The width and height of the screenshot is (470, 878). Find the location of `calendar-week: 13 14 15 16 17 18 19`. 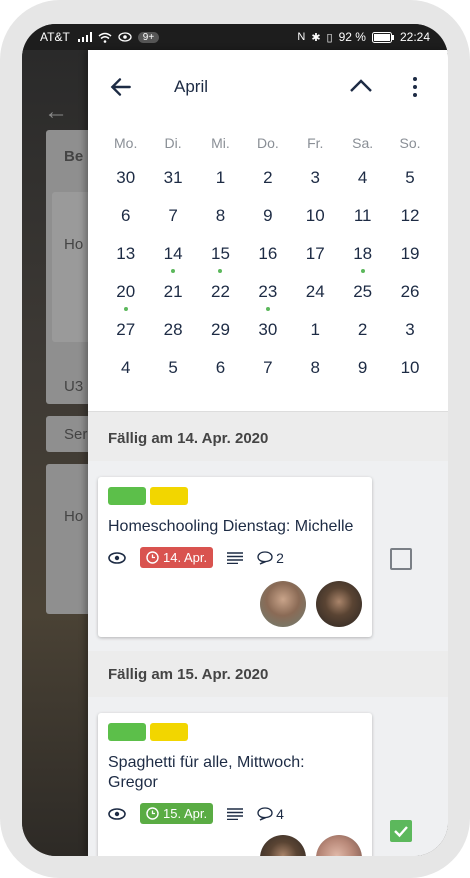

calendar-week: 13 14 15 16 17 18 19 is located at coordinates (268, 255).